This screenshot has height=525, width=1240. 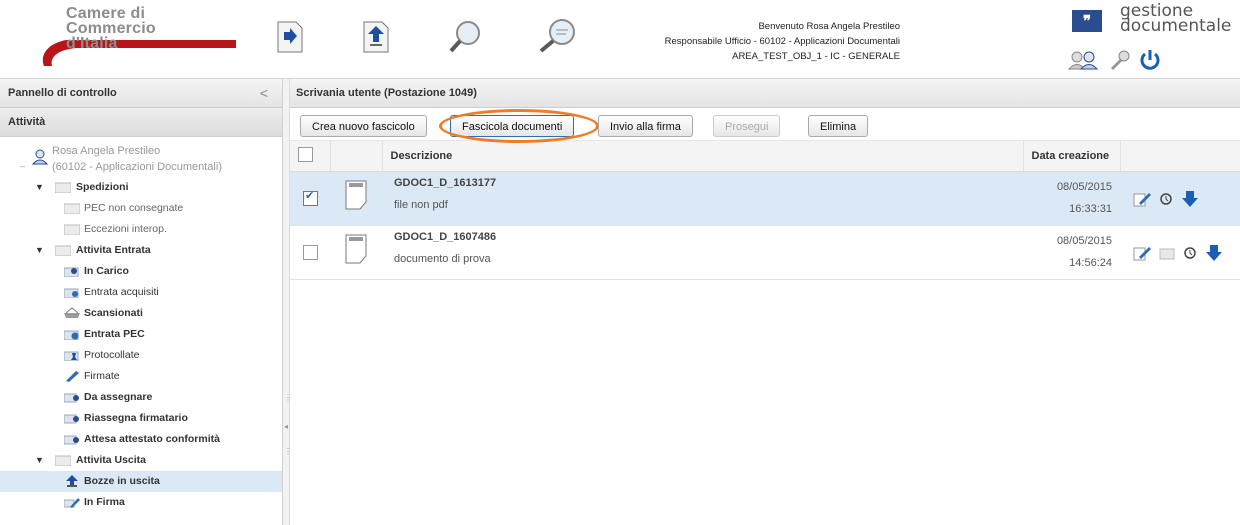 I want to click on welcome-user: Benvenuto Rosa Angela Prestileo, so click(x=829, y=26).